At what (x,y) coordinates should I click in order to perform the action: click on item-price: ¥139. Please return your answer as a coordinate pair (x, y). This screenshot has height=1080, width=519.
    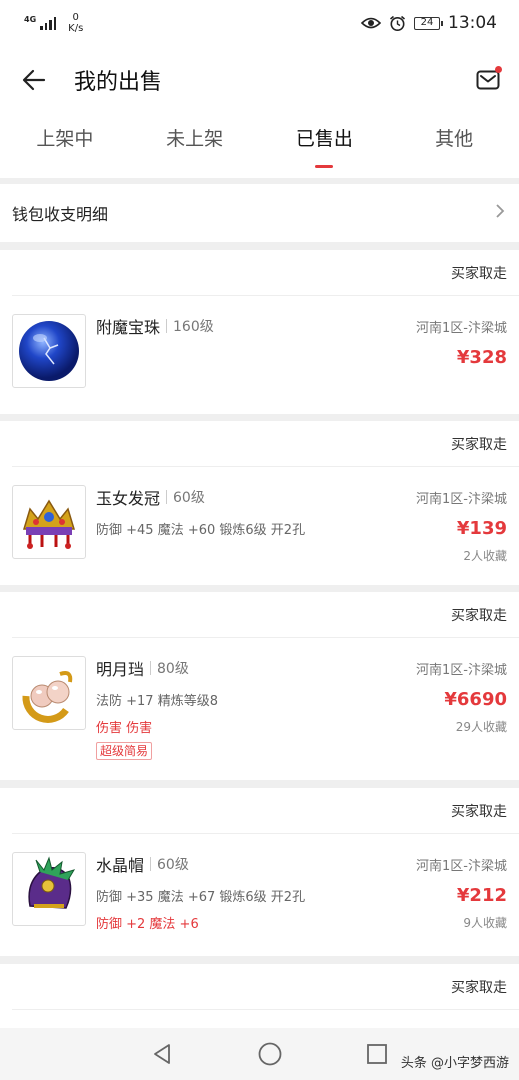
    Looking at the image, I should click on (481, 528).